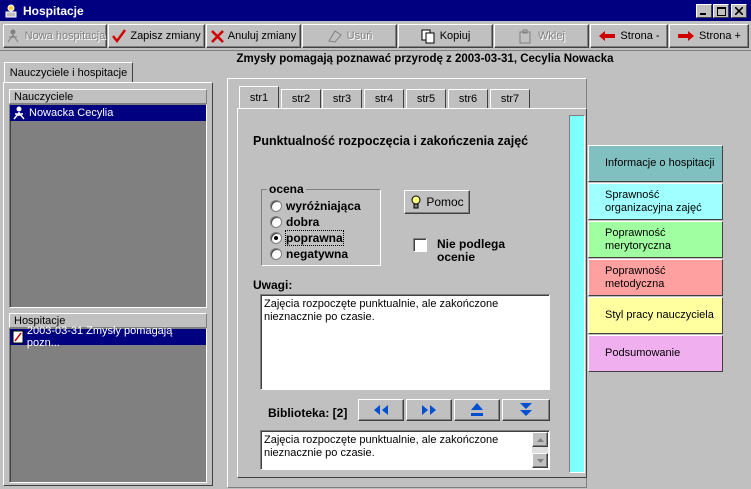 Image resolution: width=751 pixels, height=489 pixels. I want to click on tab-str5: str5, so click(426, 99).